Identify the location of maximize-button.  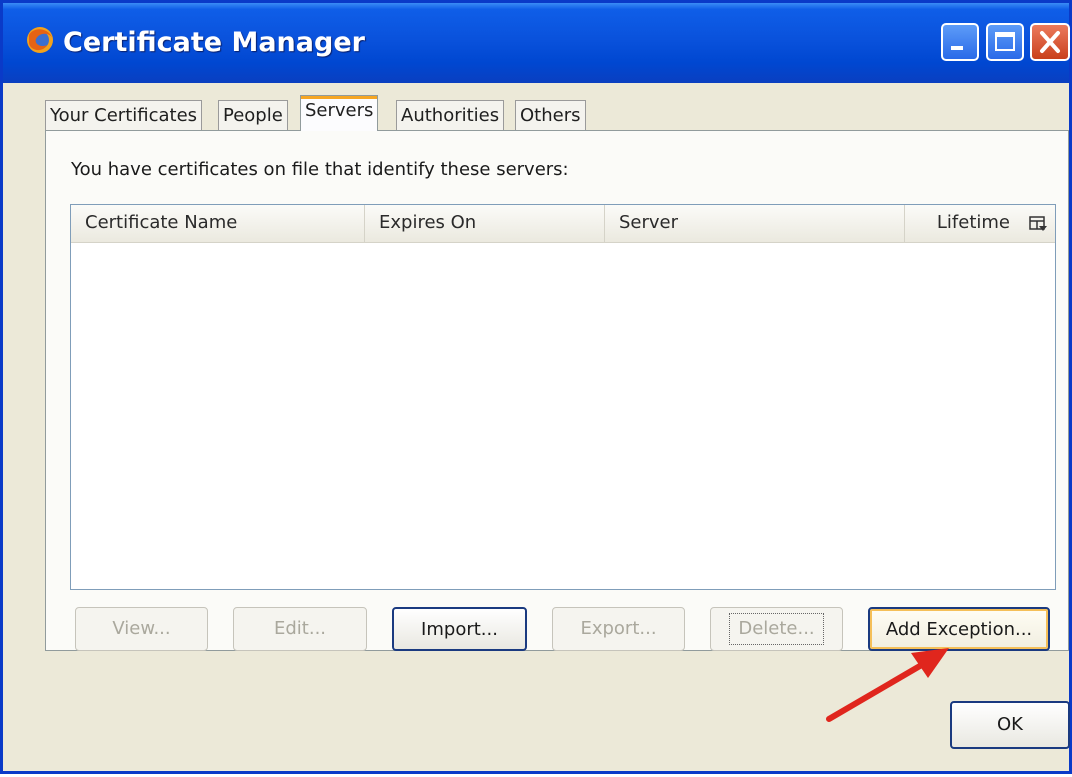
(1005, 42).